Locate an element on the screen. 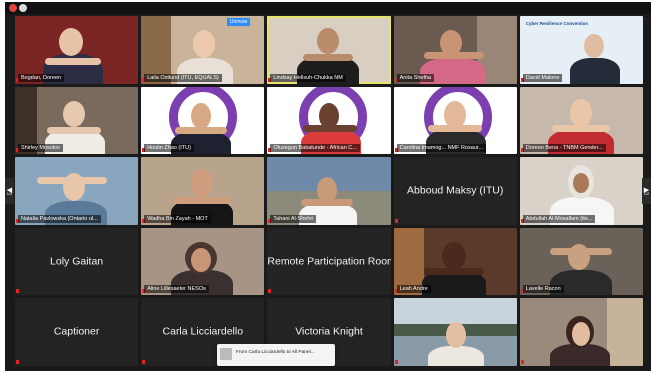  participant-name: Lavelle Racon is located at coordinates (543, 289).